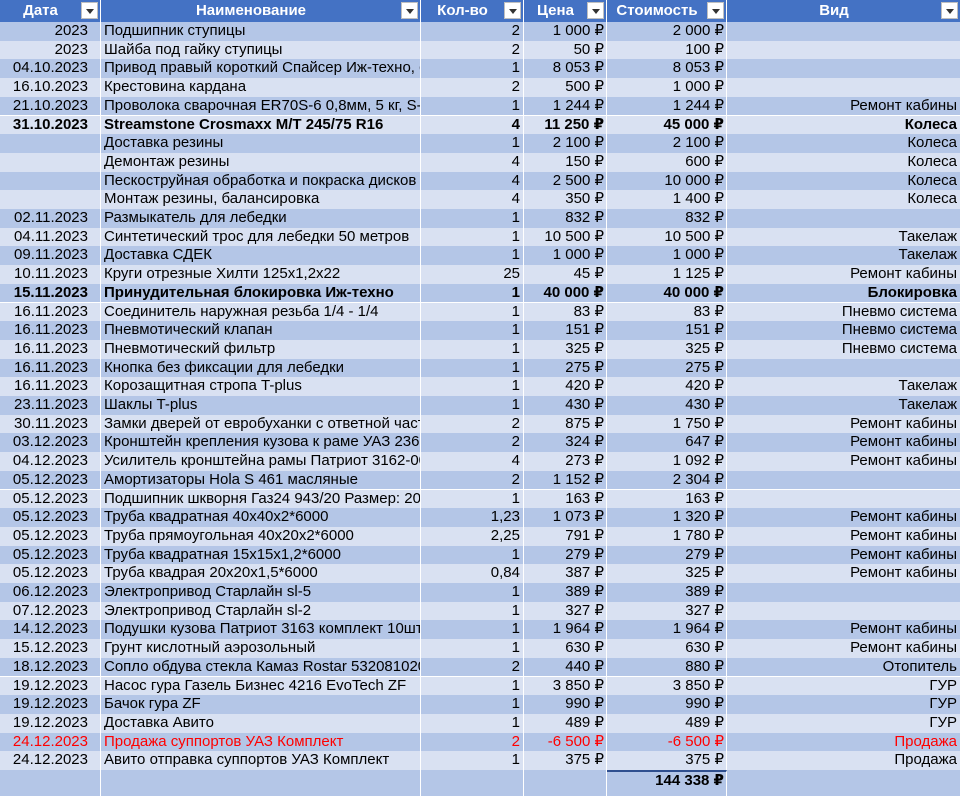  I want to click on cell-cost: 2 000 ₽, so click(667, 31).